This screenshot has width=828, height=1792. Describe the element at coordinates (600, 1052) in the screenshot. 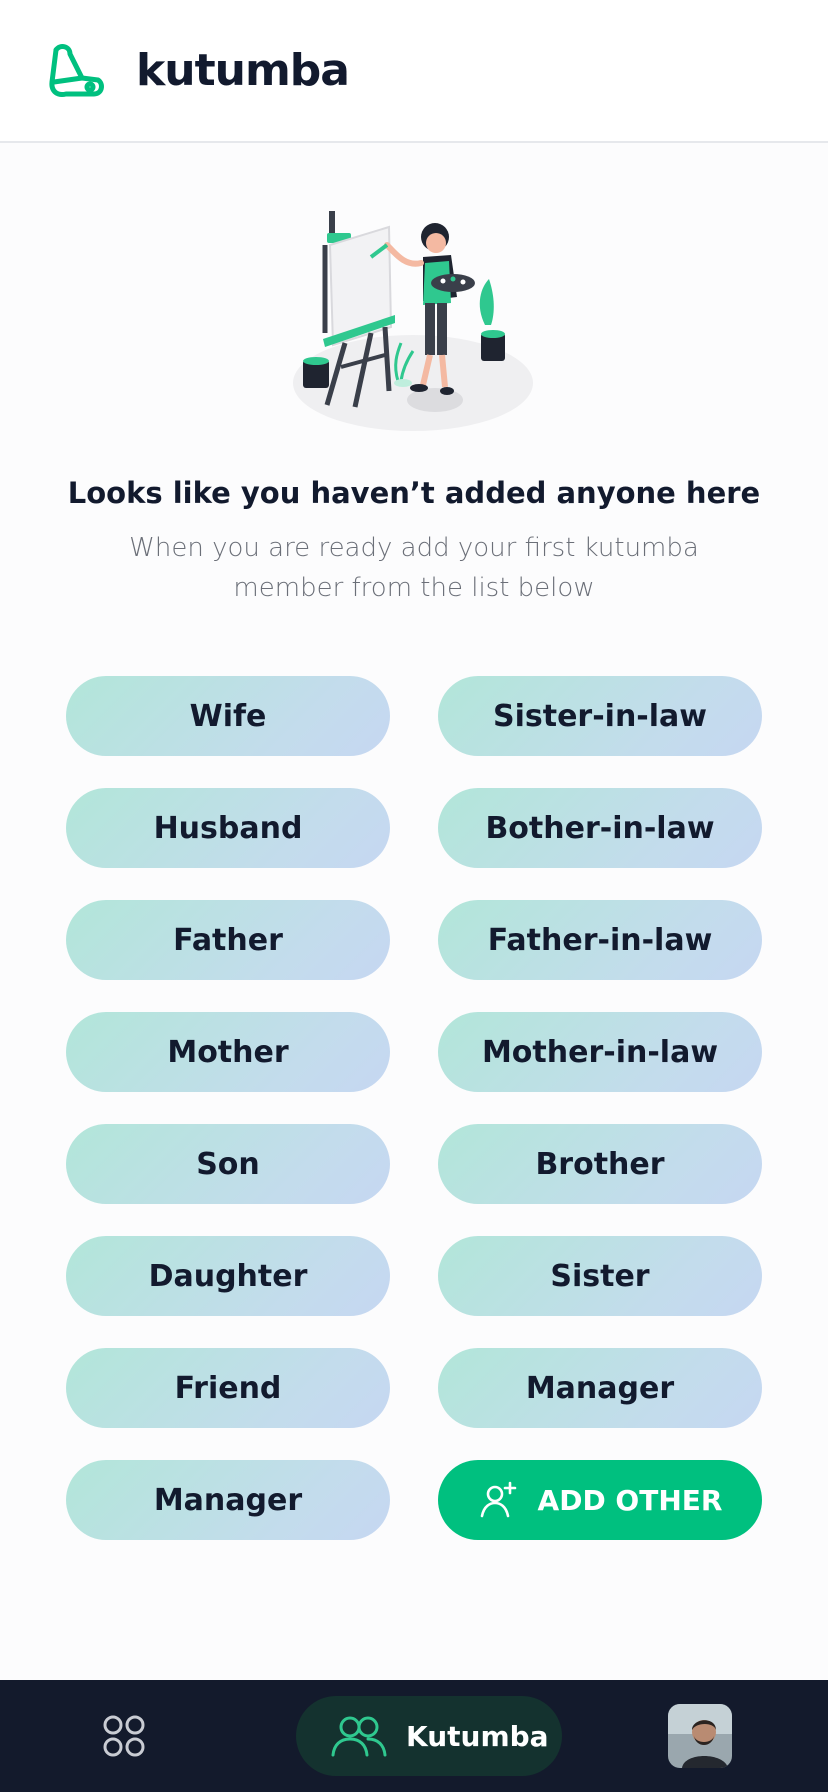

I see `relation-chip-mother-in-law: Mother-in-law` at that location.